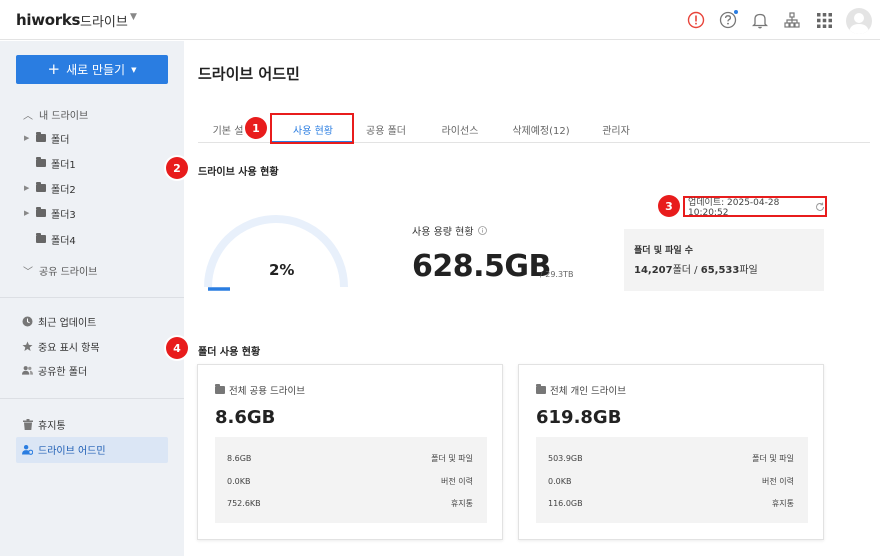  I want to click on sidebar-divider, so click(92, 398).